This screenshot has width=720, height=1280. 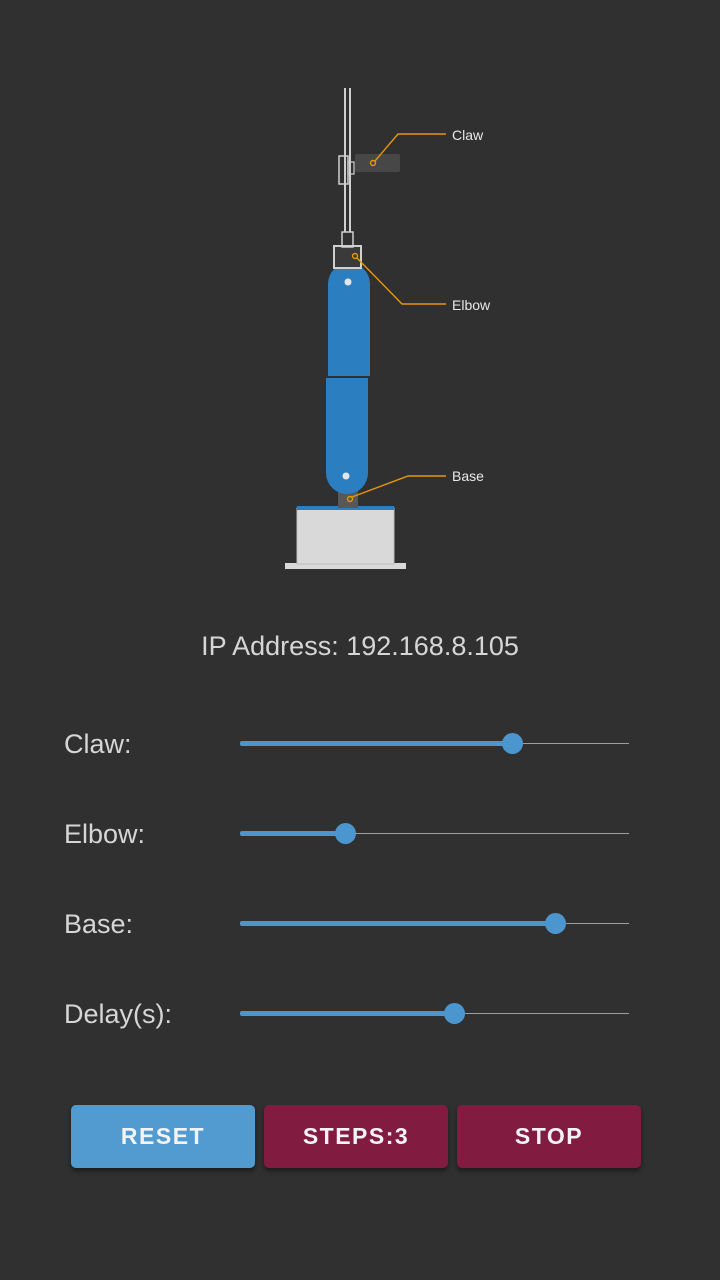 I want to click on base-label: Base:, so click(x=99, y=924).